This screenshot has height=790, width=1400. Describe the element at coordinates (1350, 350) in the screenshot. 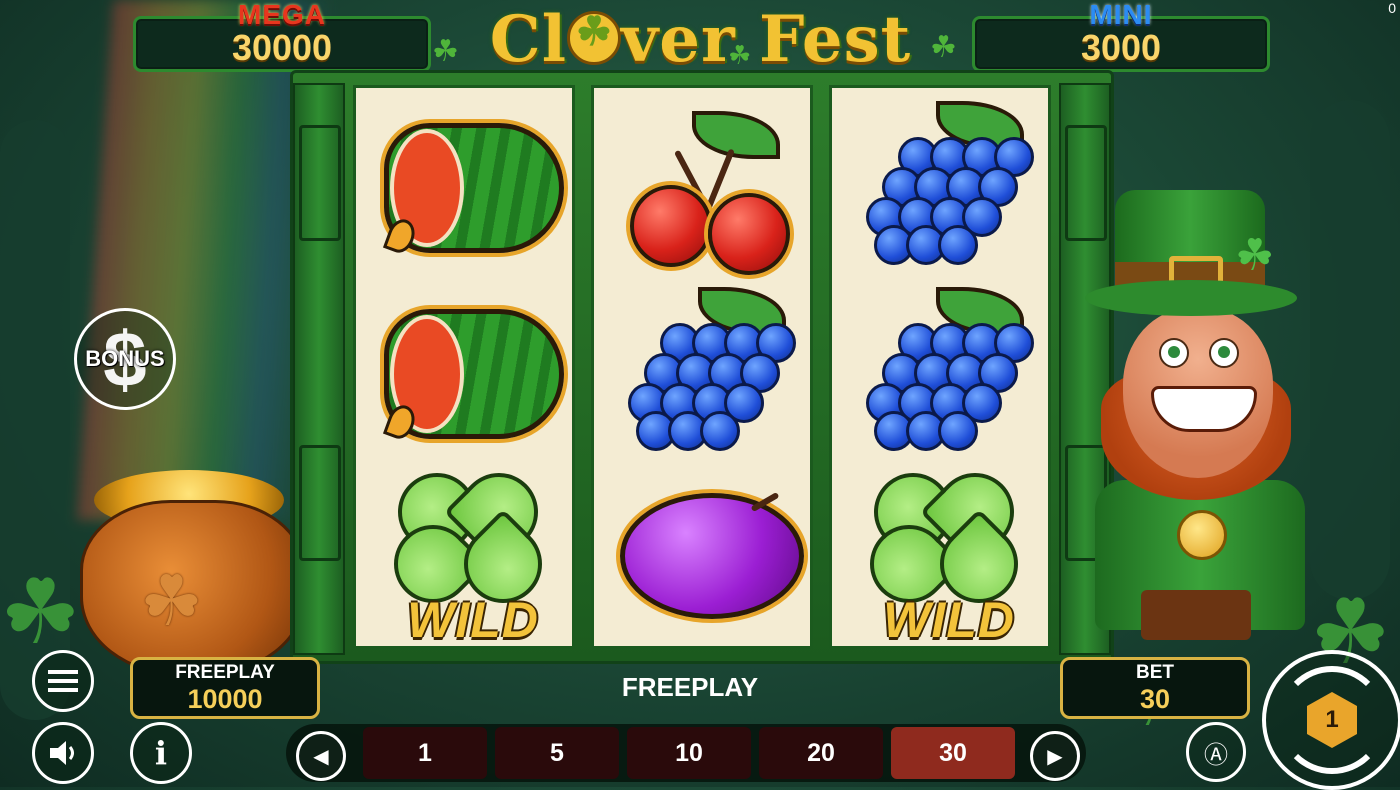

I see `tree-trunk` at that location.